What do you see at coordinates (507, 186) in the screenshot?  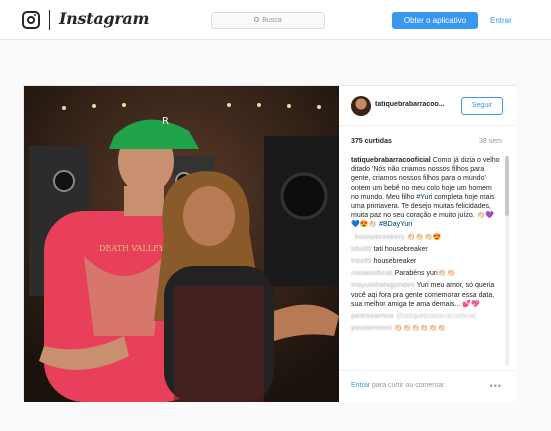 I see `scrollbar-thumb` at bounding box center [507, 186].